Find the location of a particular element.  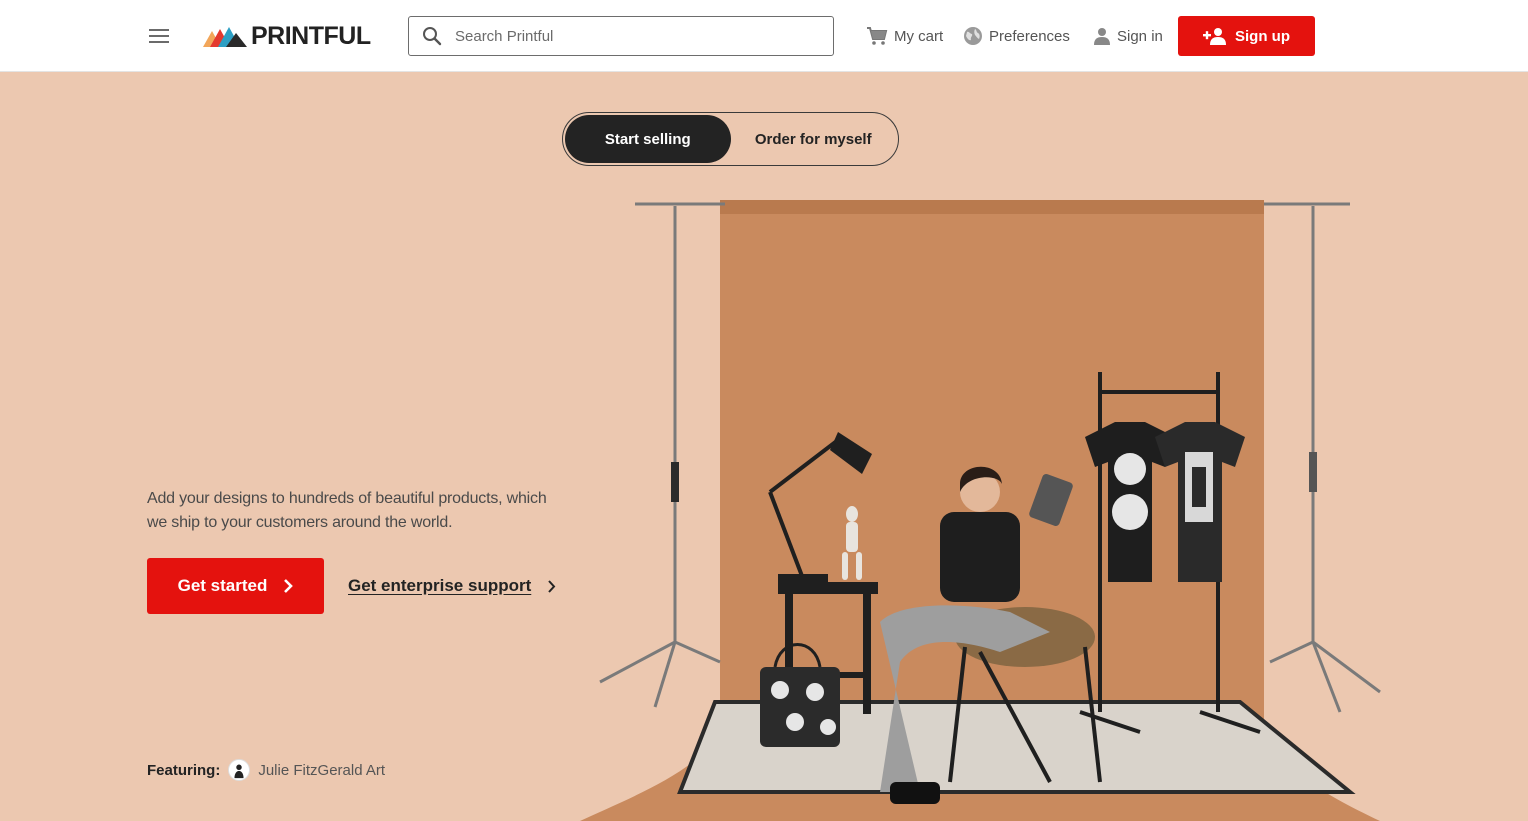

featuring-credit: Featuring: Julie FitzGerald Art is located at coordinates (266, 770).